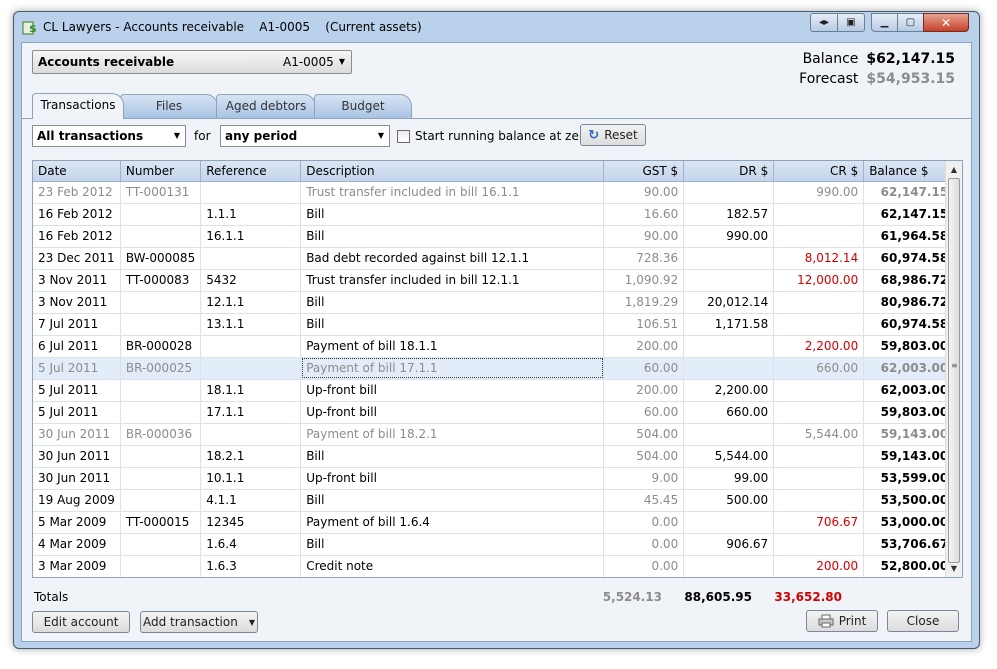 Image resolution: width=997 pixels, height=669 pixels. What do you see at coordinates (494, 214) in the screenshot?
I see `table-row: 16 Feb 2012 1.1.1 Bill 16.60 182.57 62,147.15` at bounding box center [494, 214].